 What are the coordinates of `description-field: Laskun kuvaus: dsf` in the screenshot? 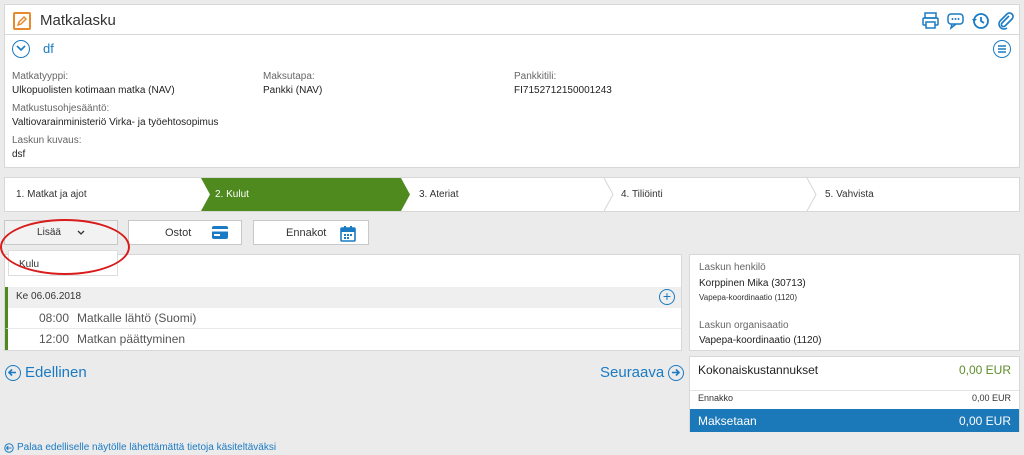 It's located at (47, 147).